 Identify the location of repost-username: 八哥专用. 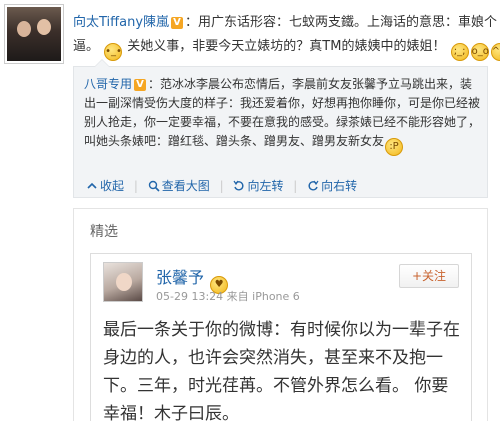
(108, 84).